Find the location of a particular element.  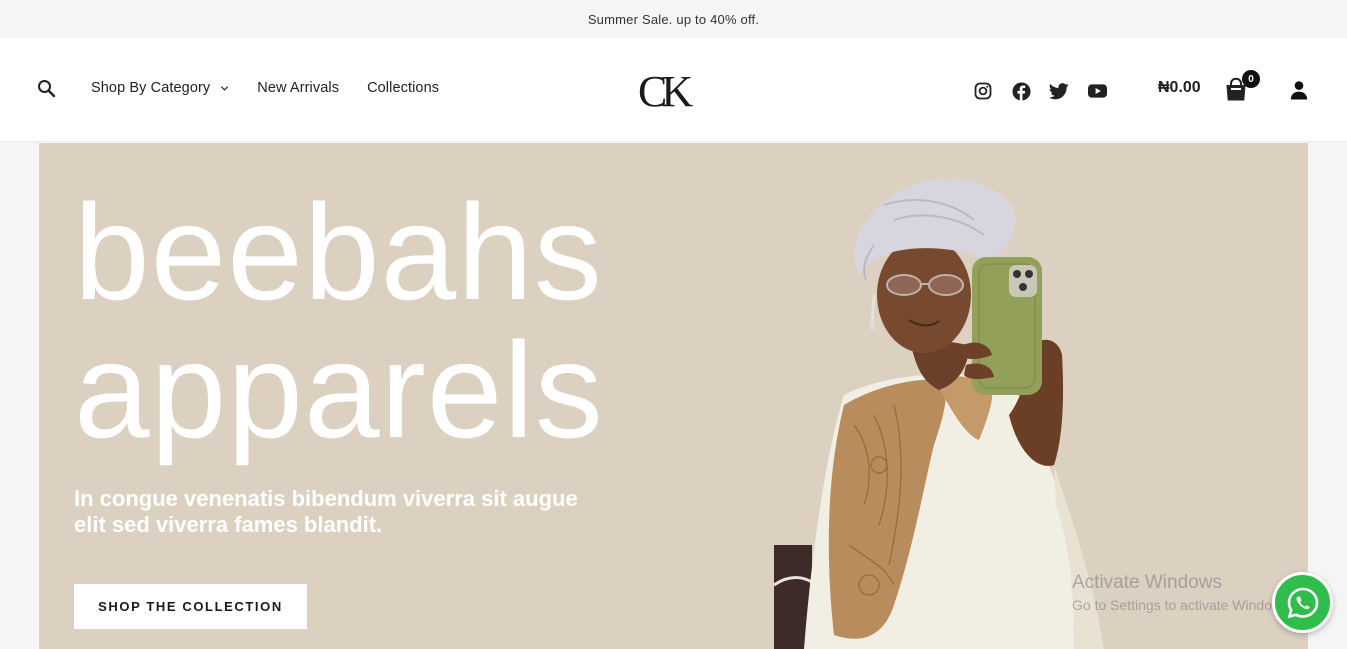

announcement-bar: Summer Sale. up to 40% off. is located at coordinates (673, 19).